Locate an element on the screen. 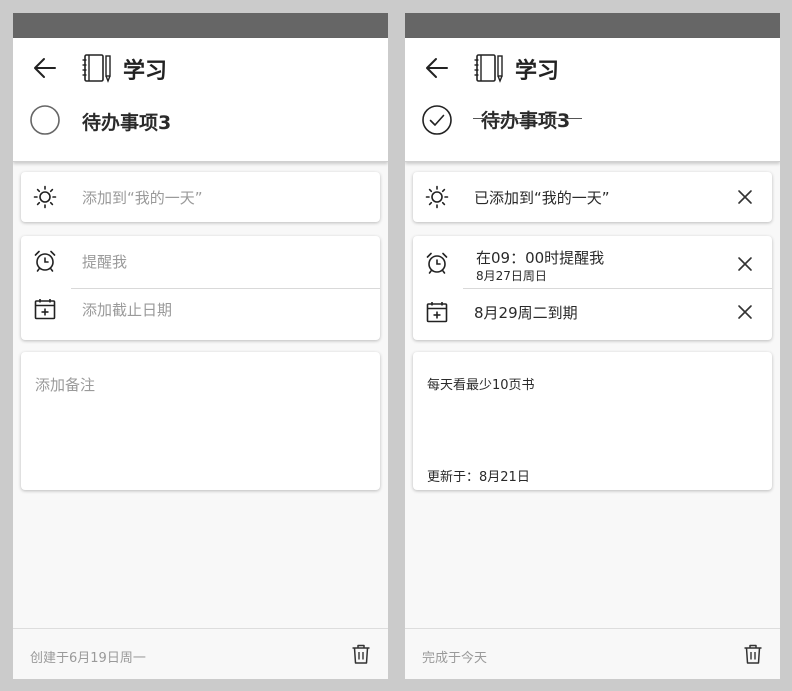 This screenshot has width=792, height=691. completed-date: 完成于今天 is located at coordinates (455, 658).